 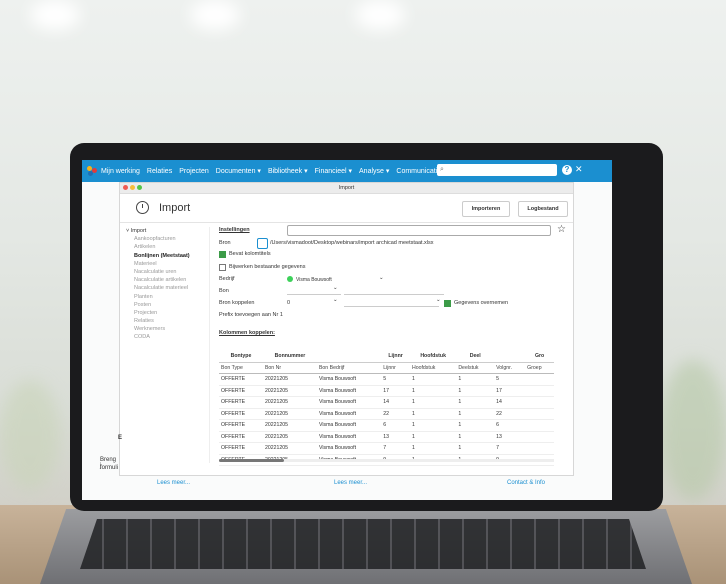 What do you see at coordinates (314, 280) in the screenshot?
I see `bedrijf-value: Visma Bouwsoft` at bounding box center [314, 280].